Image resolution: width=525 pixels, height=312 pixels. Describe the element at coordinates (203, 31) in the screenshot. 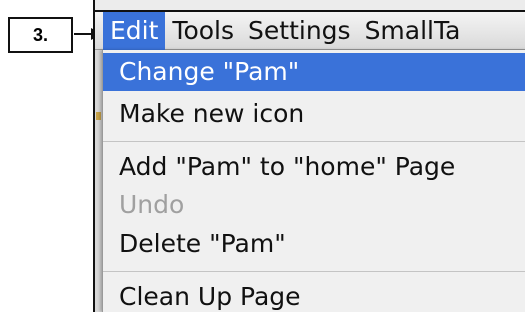

I see `menu-tools: Tools` at that location.